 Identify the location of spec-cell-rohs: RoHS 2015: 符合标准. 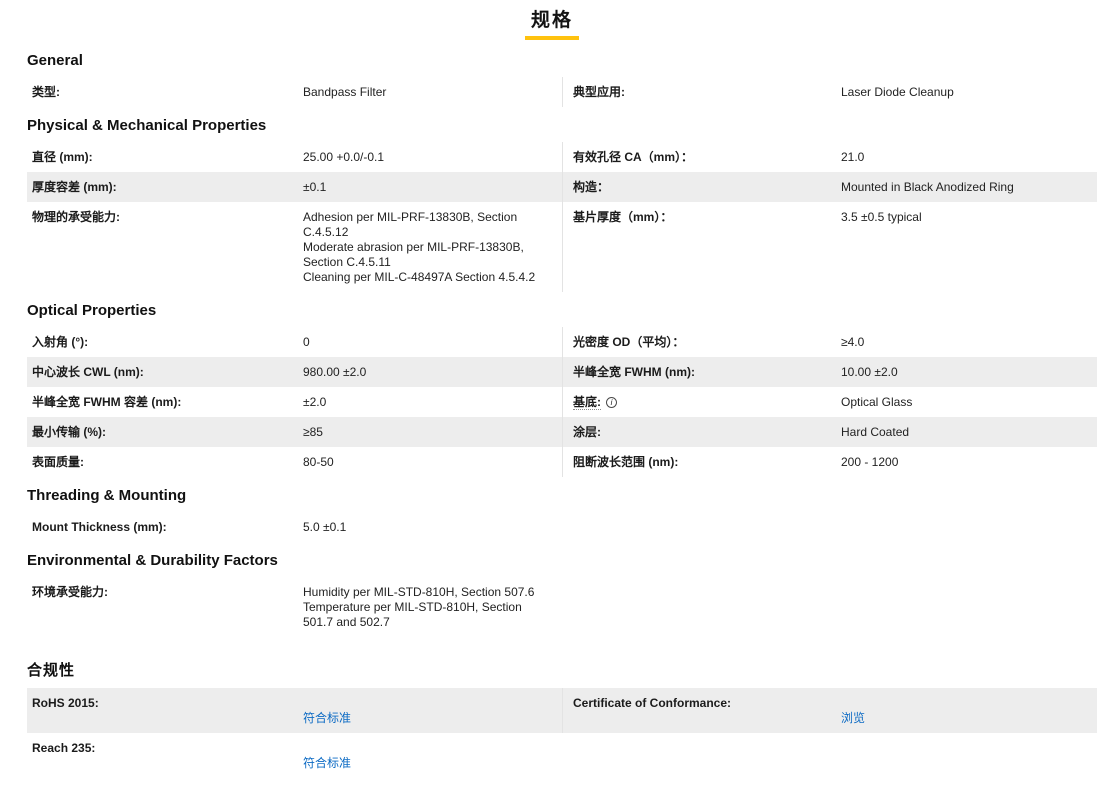
(294, 710).